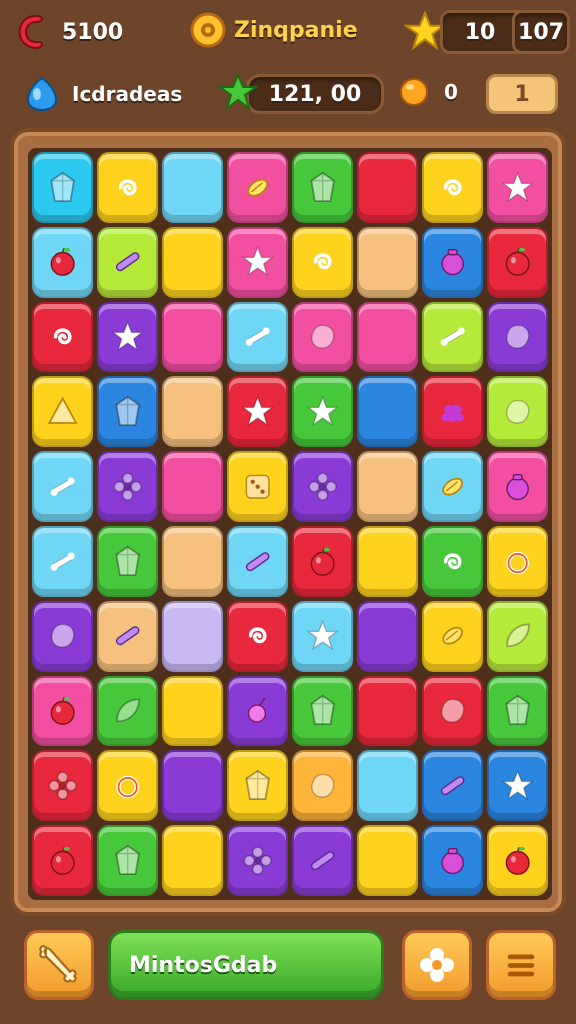 The image size is (576, 1024). Describe the element at coordinates (437, 965) in the screenshot. I see `plus-booster-button` at that location.